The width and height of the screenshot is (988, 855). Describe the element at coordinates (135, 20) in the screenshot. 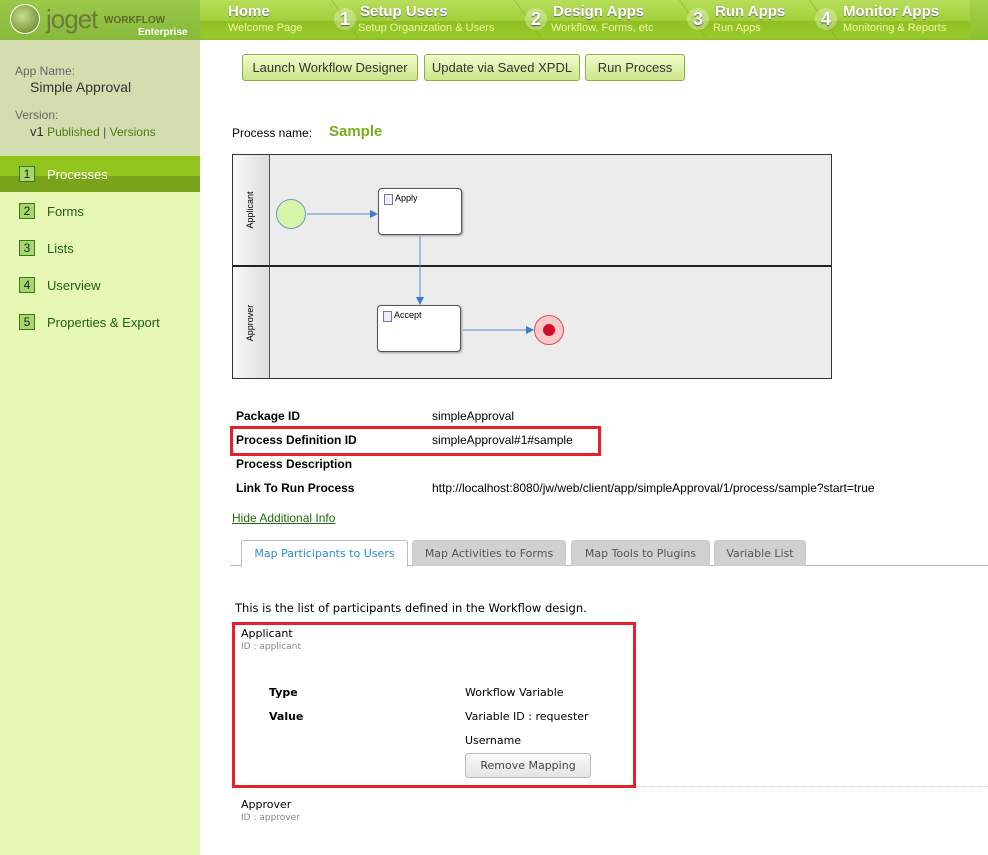

I see `logo-workflow: WORKFLOW` at that location.